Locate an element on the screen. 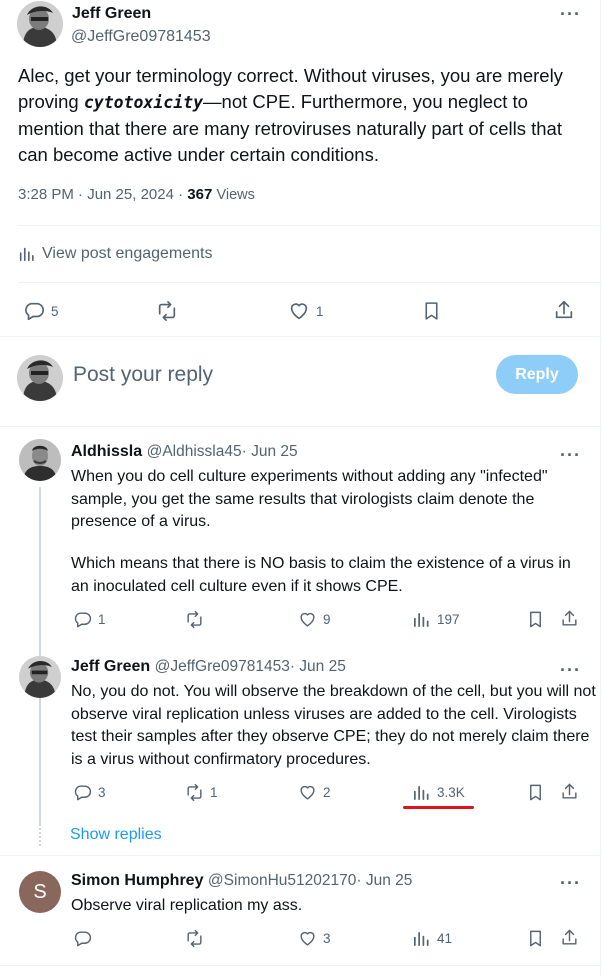 The height and width of the screenshot is (976, 606). engagements-label: View post engagements is located at coordinates (127, 253).